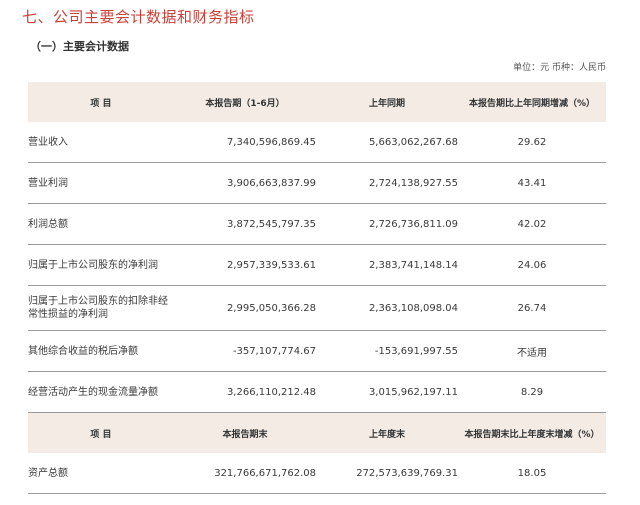 The image size is (640, 505). What do you see at coordinates (101, 351) in the screenshot?
I see `row-label: 其他综合收益的税后净额` at bounding box center [101, 351].